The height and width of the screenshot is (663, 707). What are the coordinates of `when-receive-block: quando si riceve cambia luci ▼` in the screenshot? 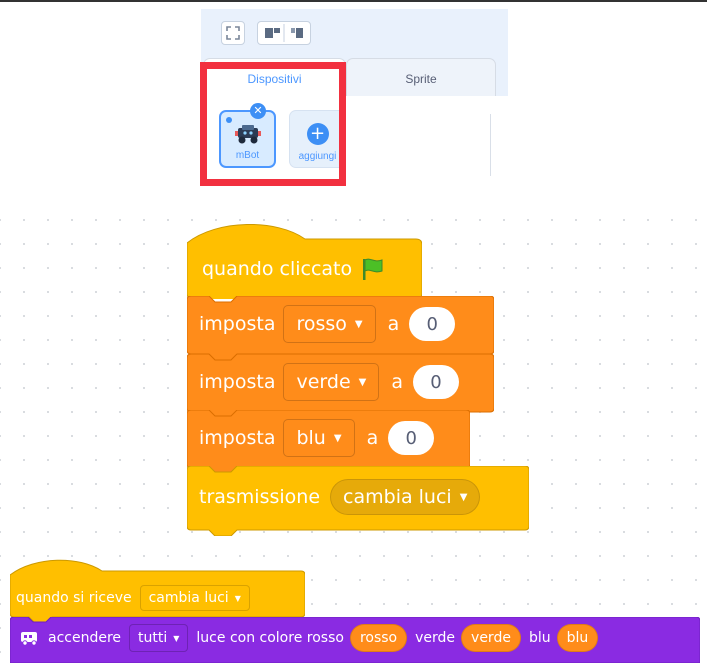 It's located at (157, 591).